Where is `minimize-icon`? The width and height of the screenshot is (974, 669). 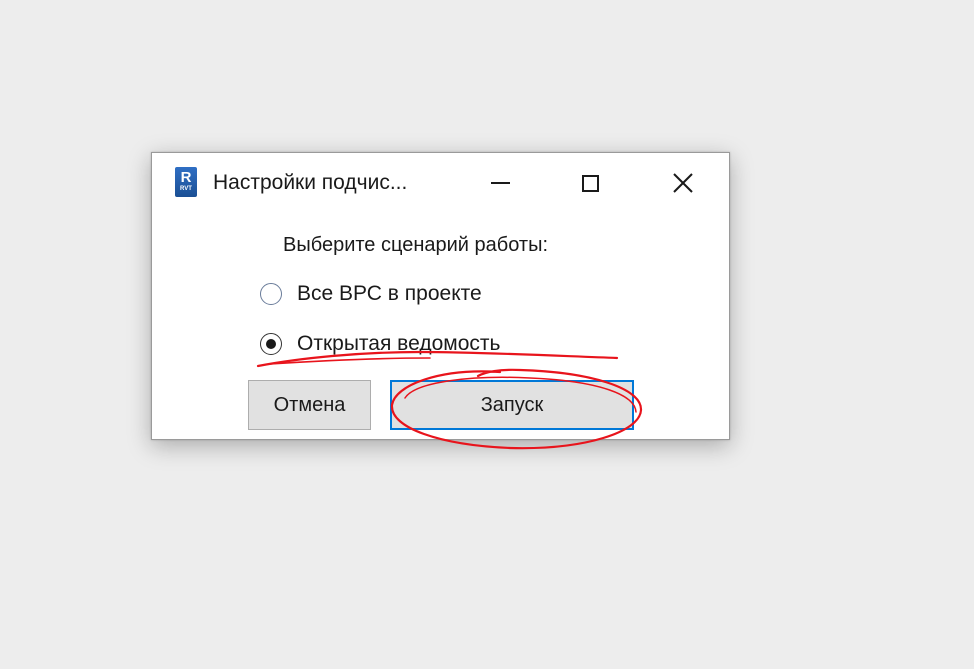 minimize-icon is located at coordinates (500, 183).